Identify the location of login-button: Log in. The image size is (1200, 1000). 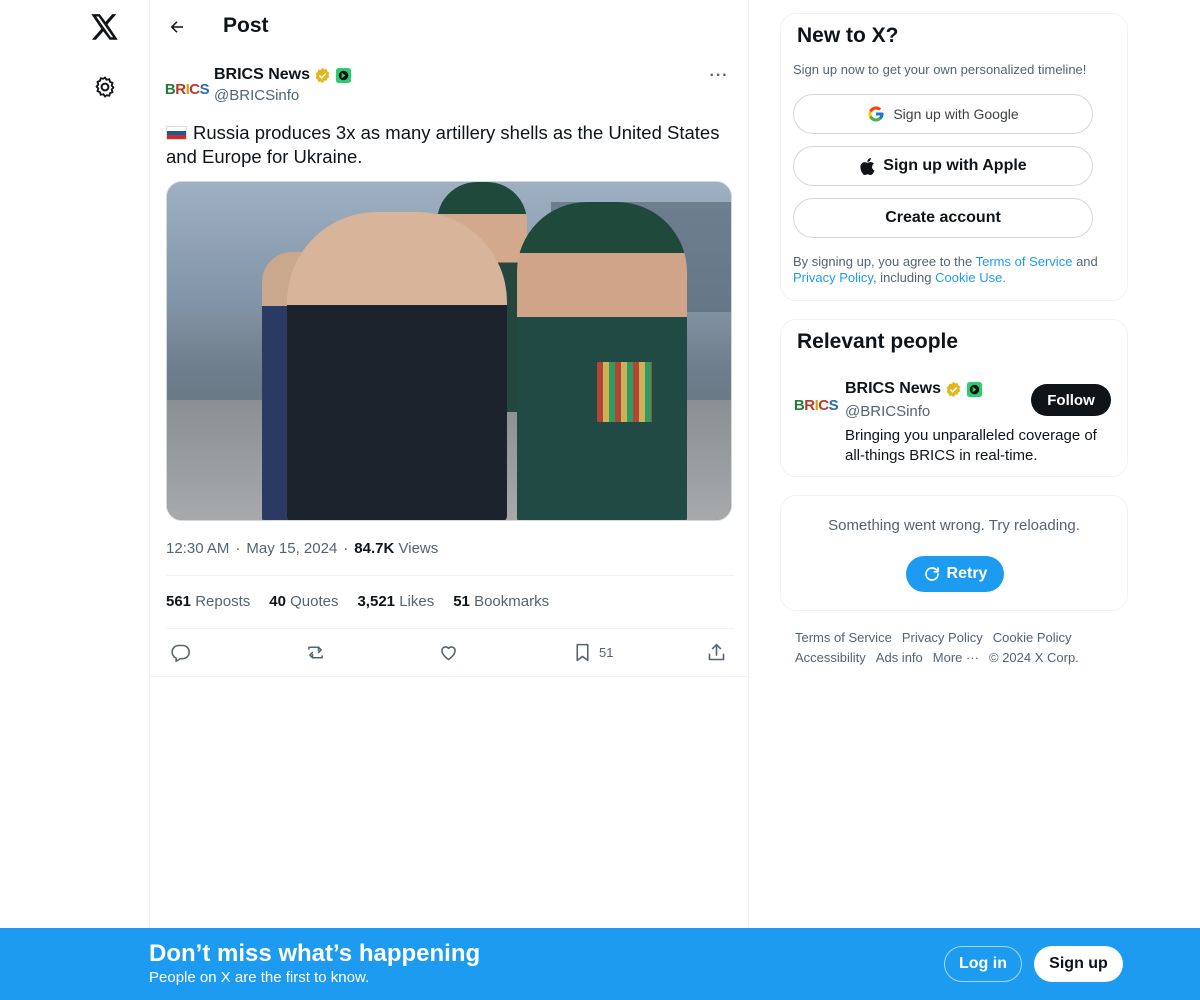
(983, 964).